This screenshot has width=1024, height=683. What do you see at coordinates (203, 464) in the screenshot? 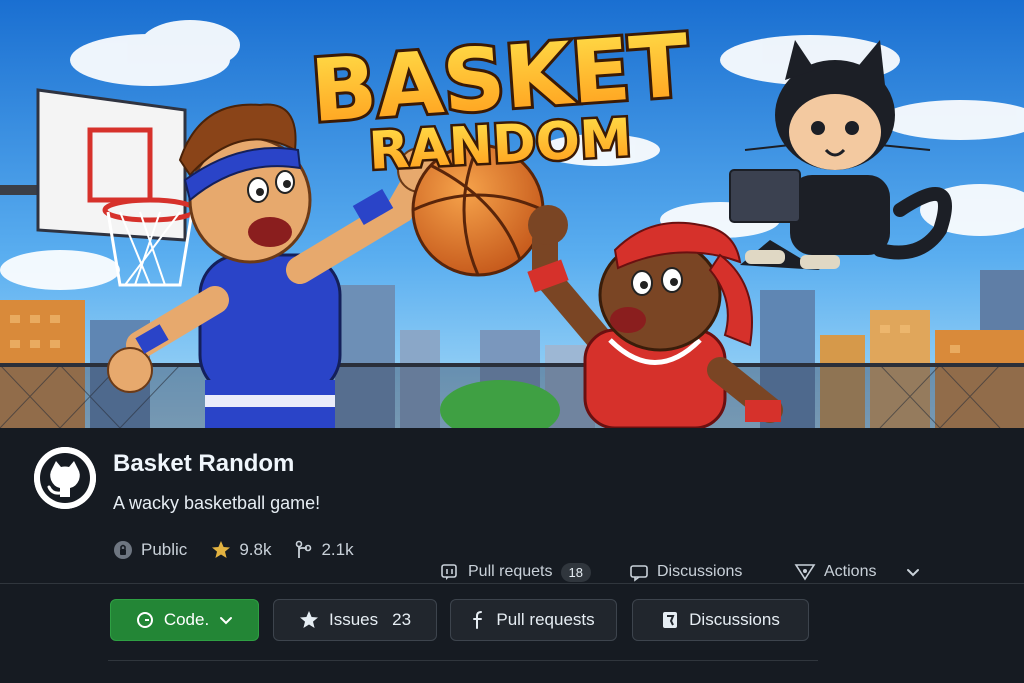
I see `repo-title: Basket Random` at bounding box center [203, 464].